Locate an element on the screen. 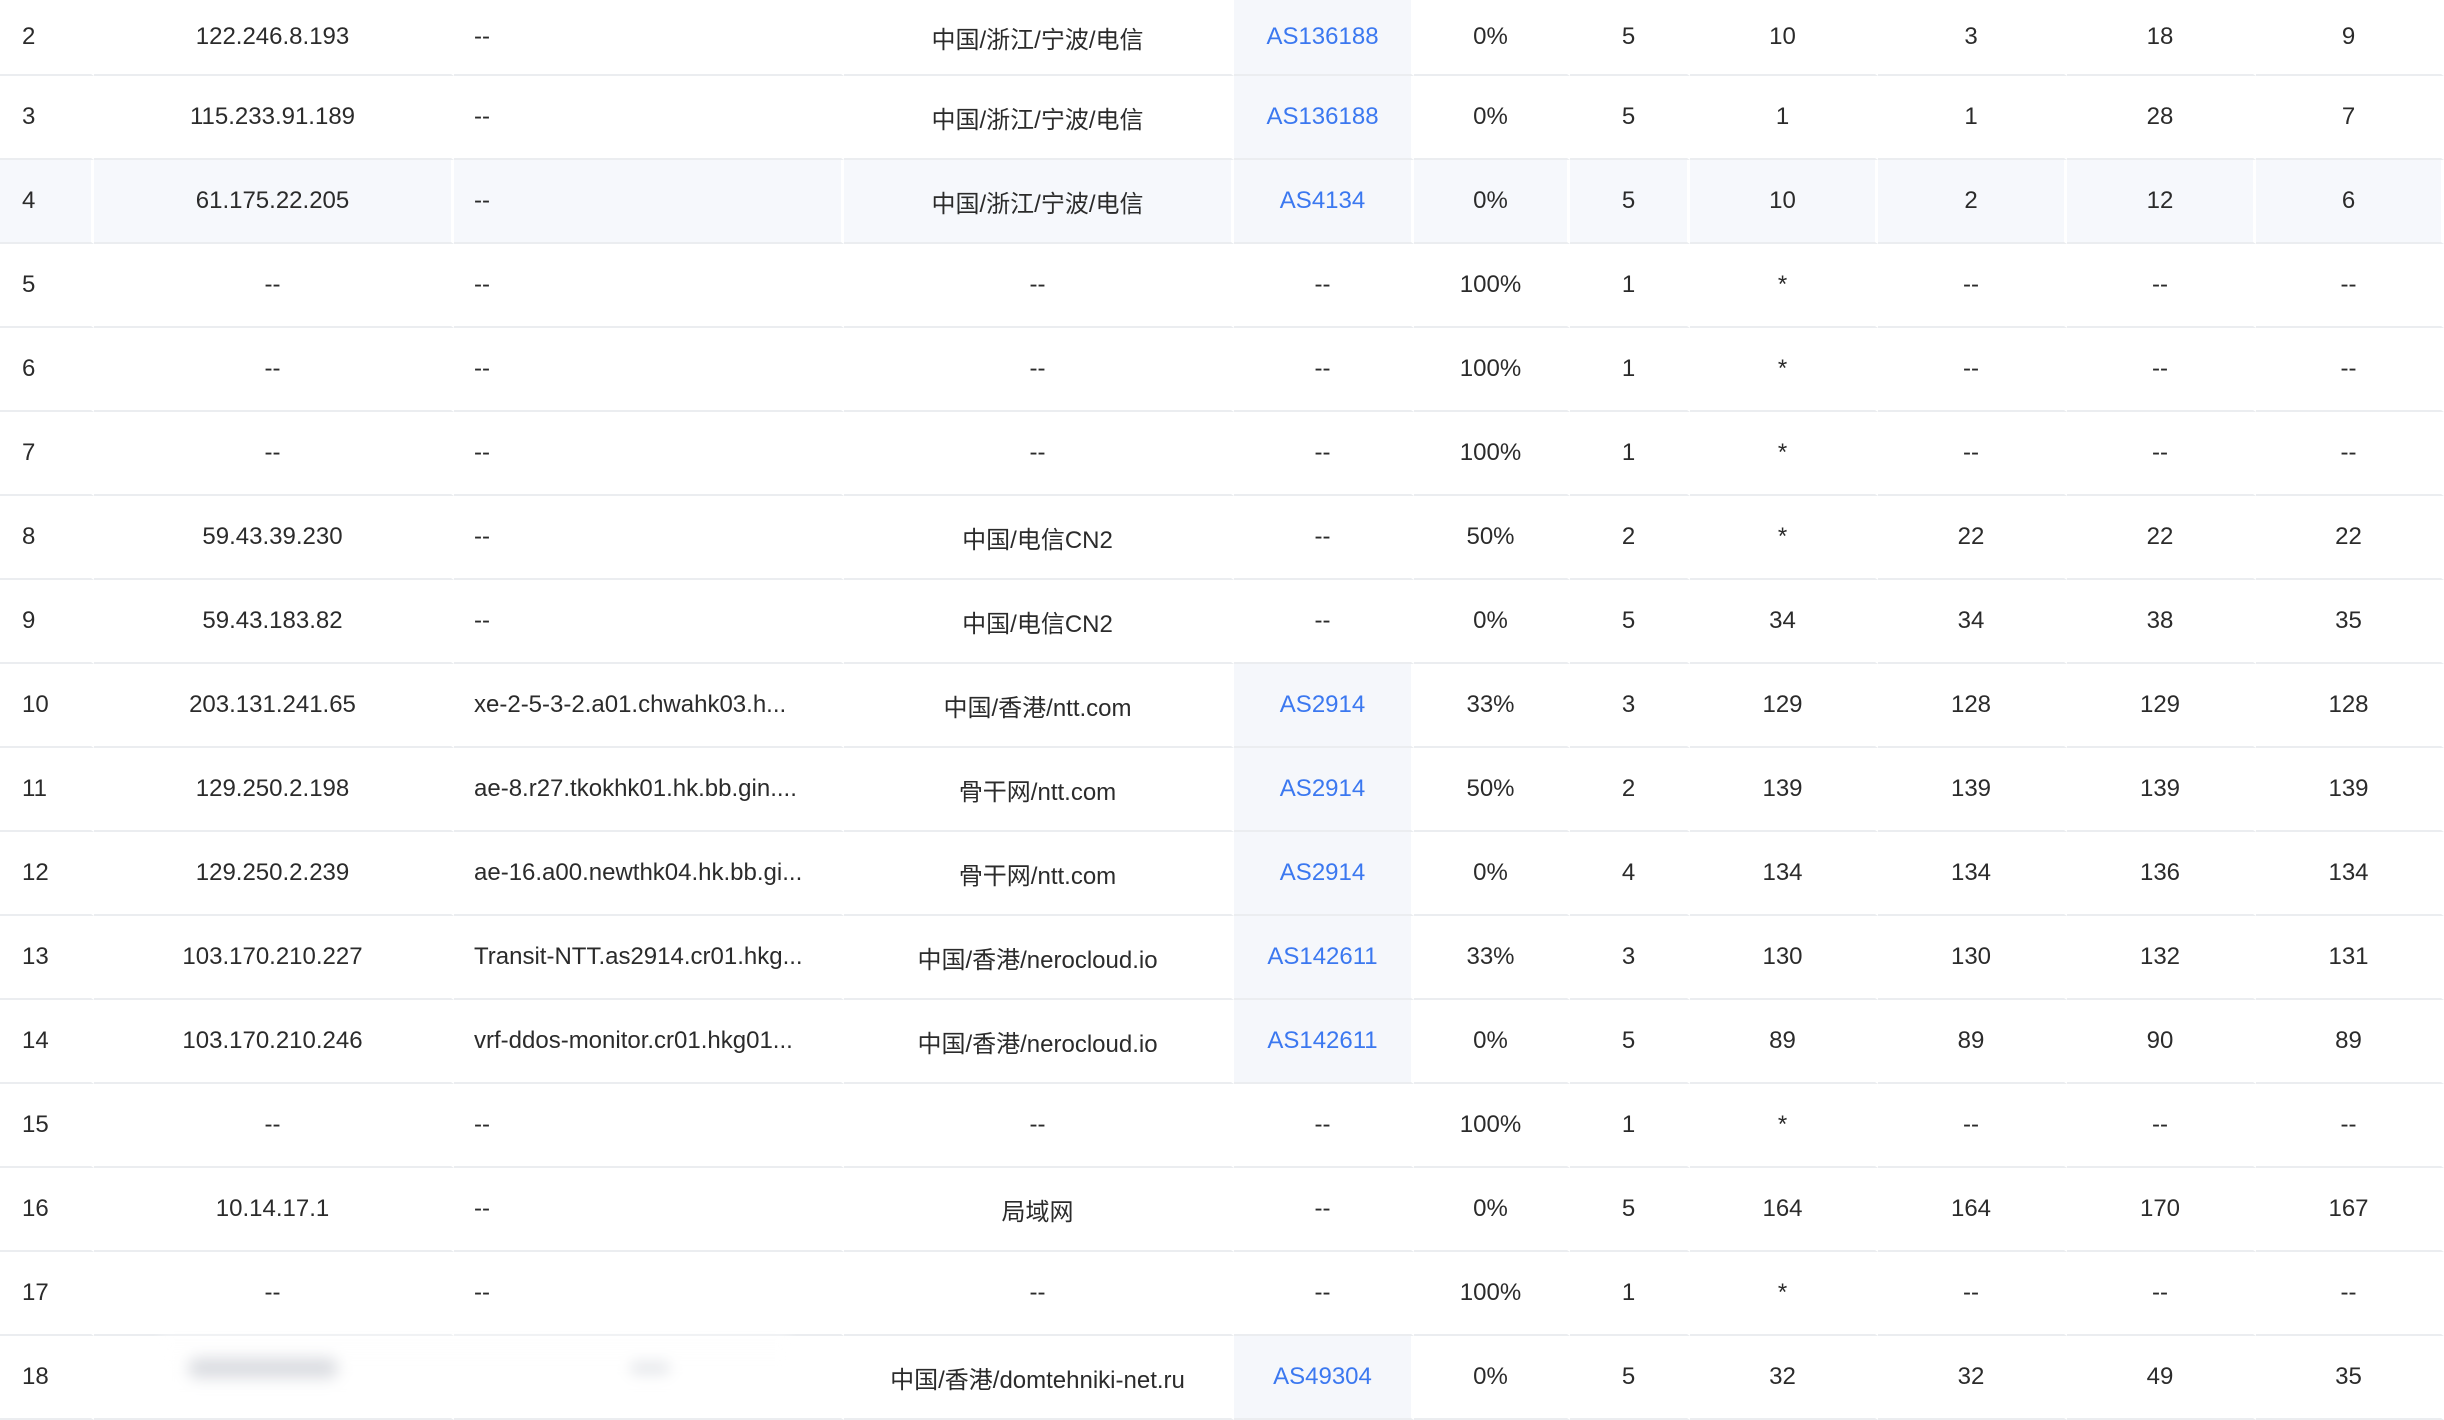 The image size is (2444, 1420). location-cell: 中国/电信CN2 is located at coordinates (1039, 538).